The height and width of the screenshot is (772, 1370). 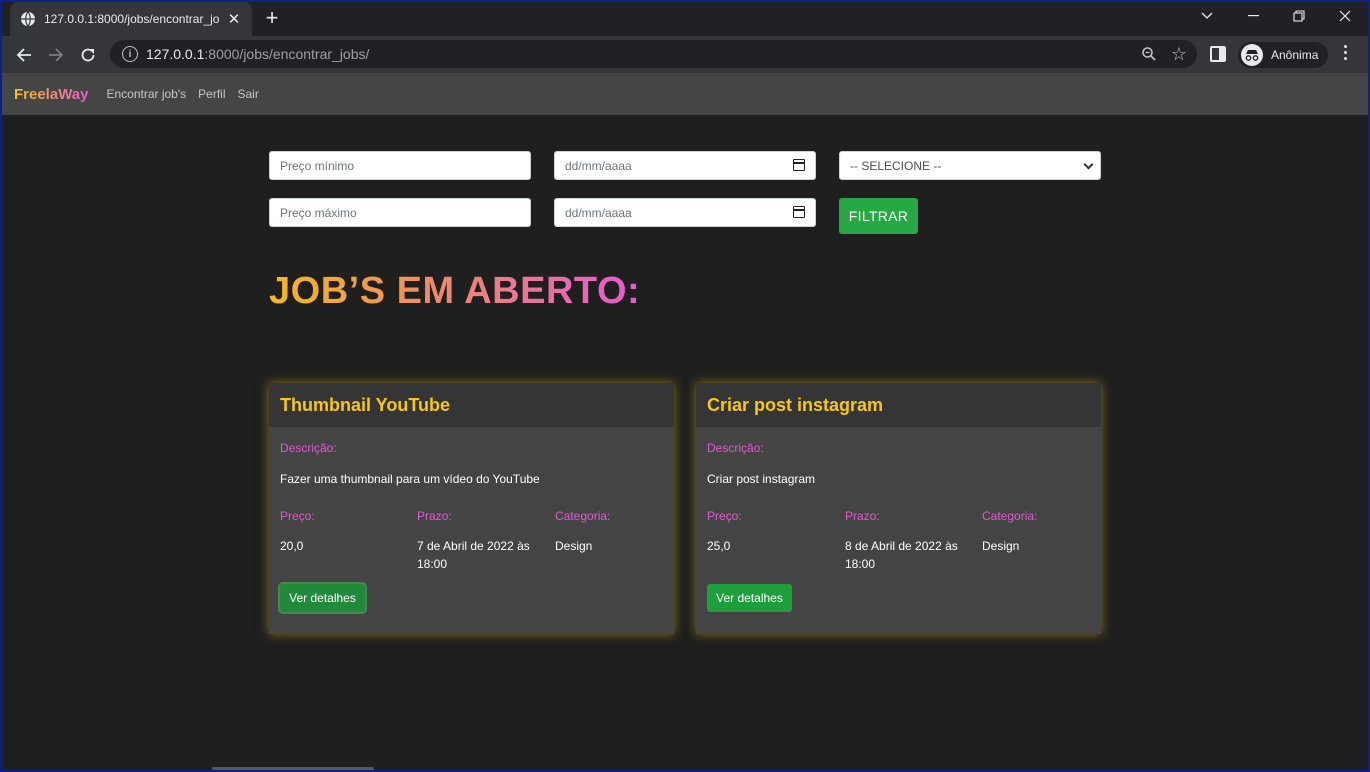 What do you see at coordinates (248, 94) in the screenshot?
I see `nav-link-logout: Sair` at bounding box center [248, 94].